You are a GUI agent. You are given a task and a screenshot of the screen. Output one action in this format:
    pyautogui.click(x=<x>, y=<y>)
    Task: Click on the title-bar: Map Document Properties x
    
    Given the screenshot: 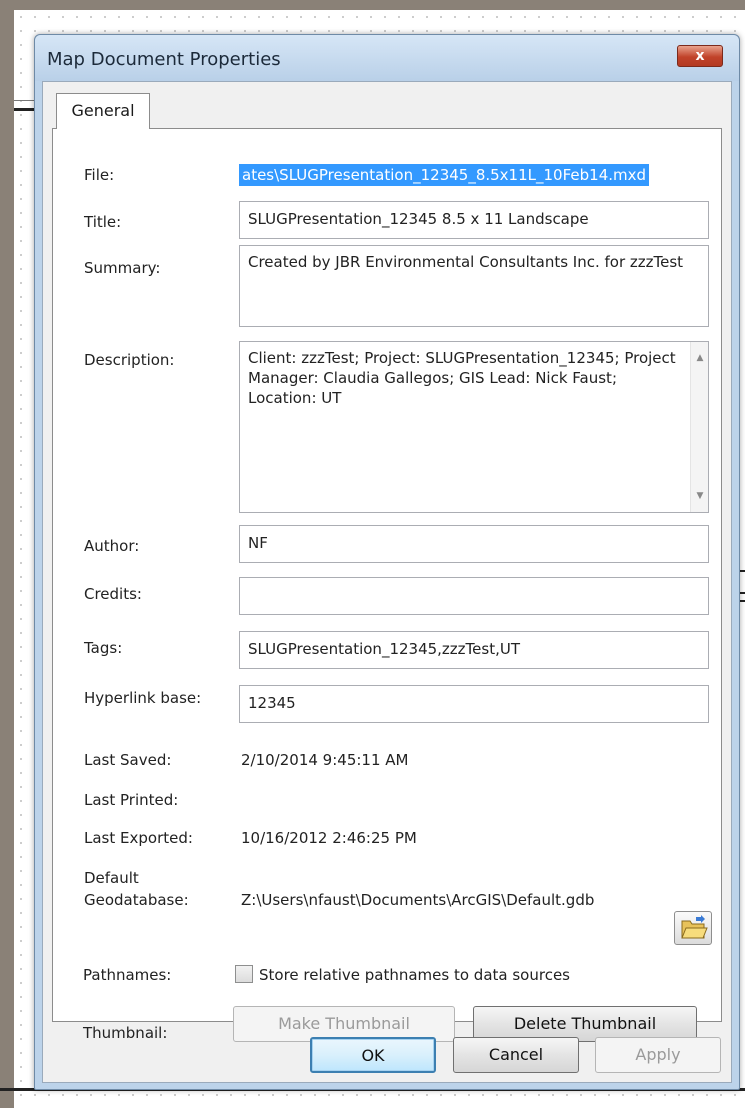 What is the action you would take?
    pyautogui.click(x=387, y=58)
    